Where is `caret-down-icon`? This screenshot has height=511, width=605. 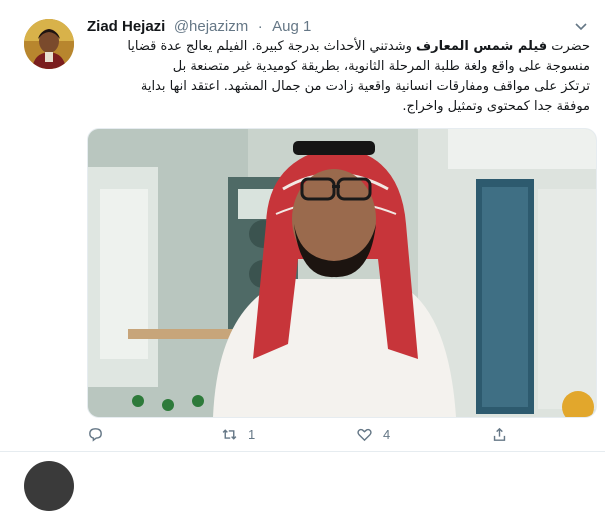
caret-down-icon is located at coordinates (581, 27).